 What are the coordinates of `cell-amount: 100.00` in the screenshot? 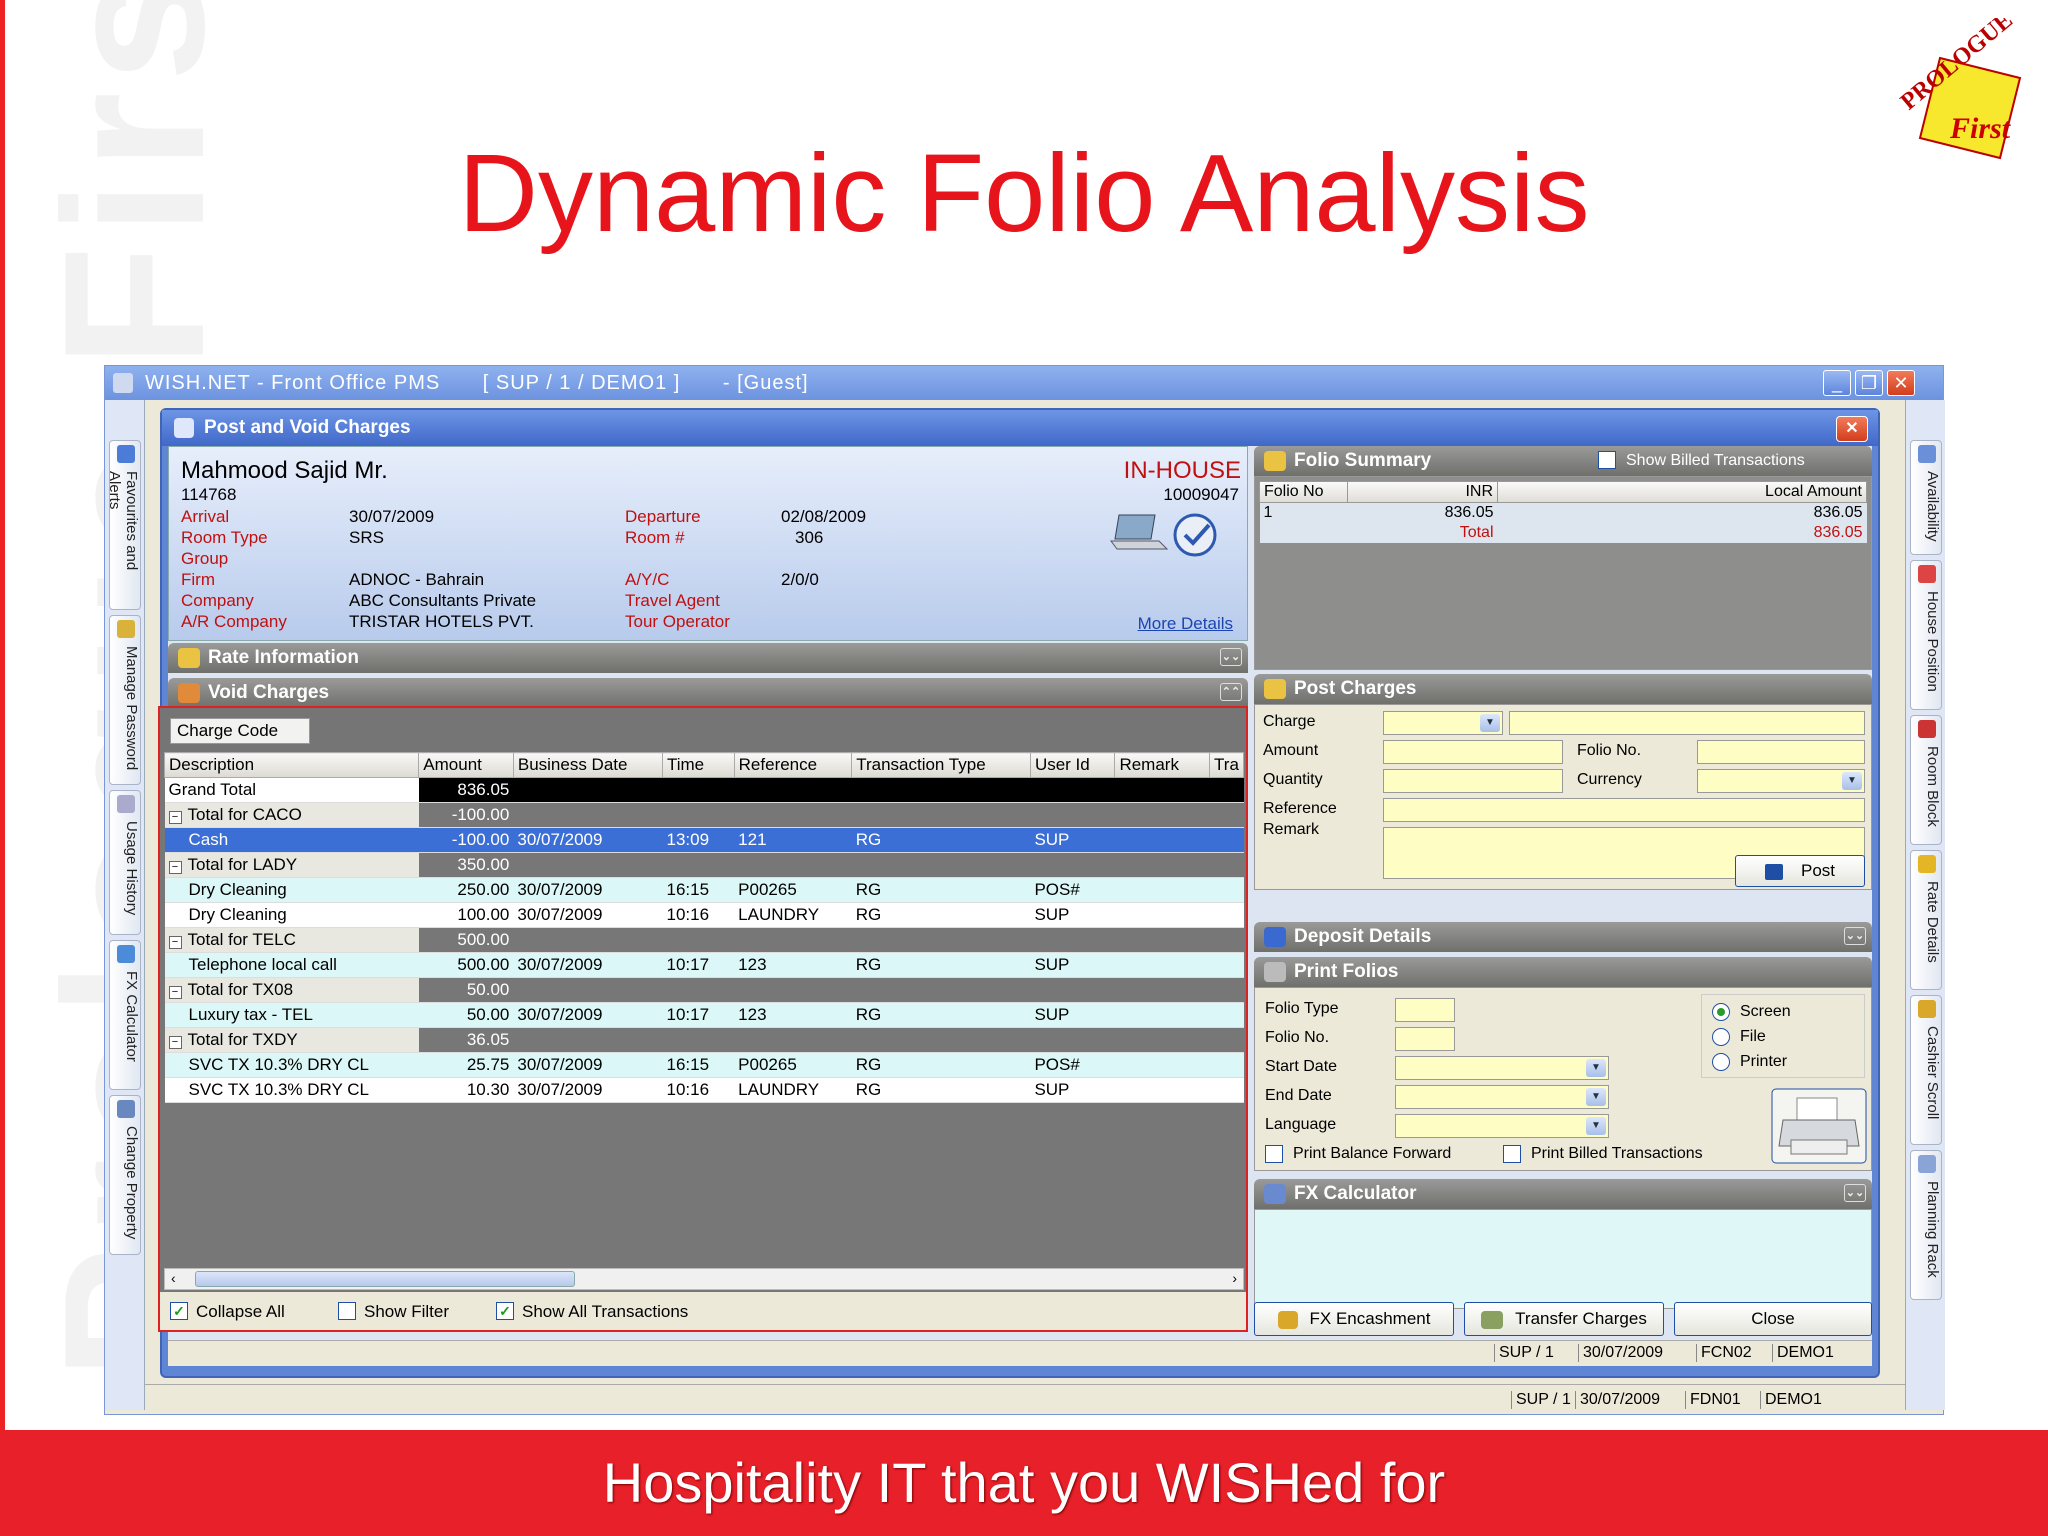 It's located at (466, 915).